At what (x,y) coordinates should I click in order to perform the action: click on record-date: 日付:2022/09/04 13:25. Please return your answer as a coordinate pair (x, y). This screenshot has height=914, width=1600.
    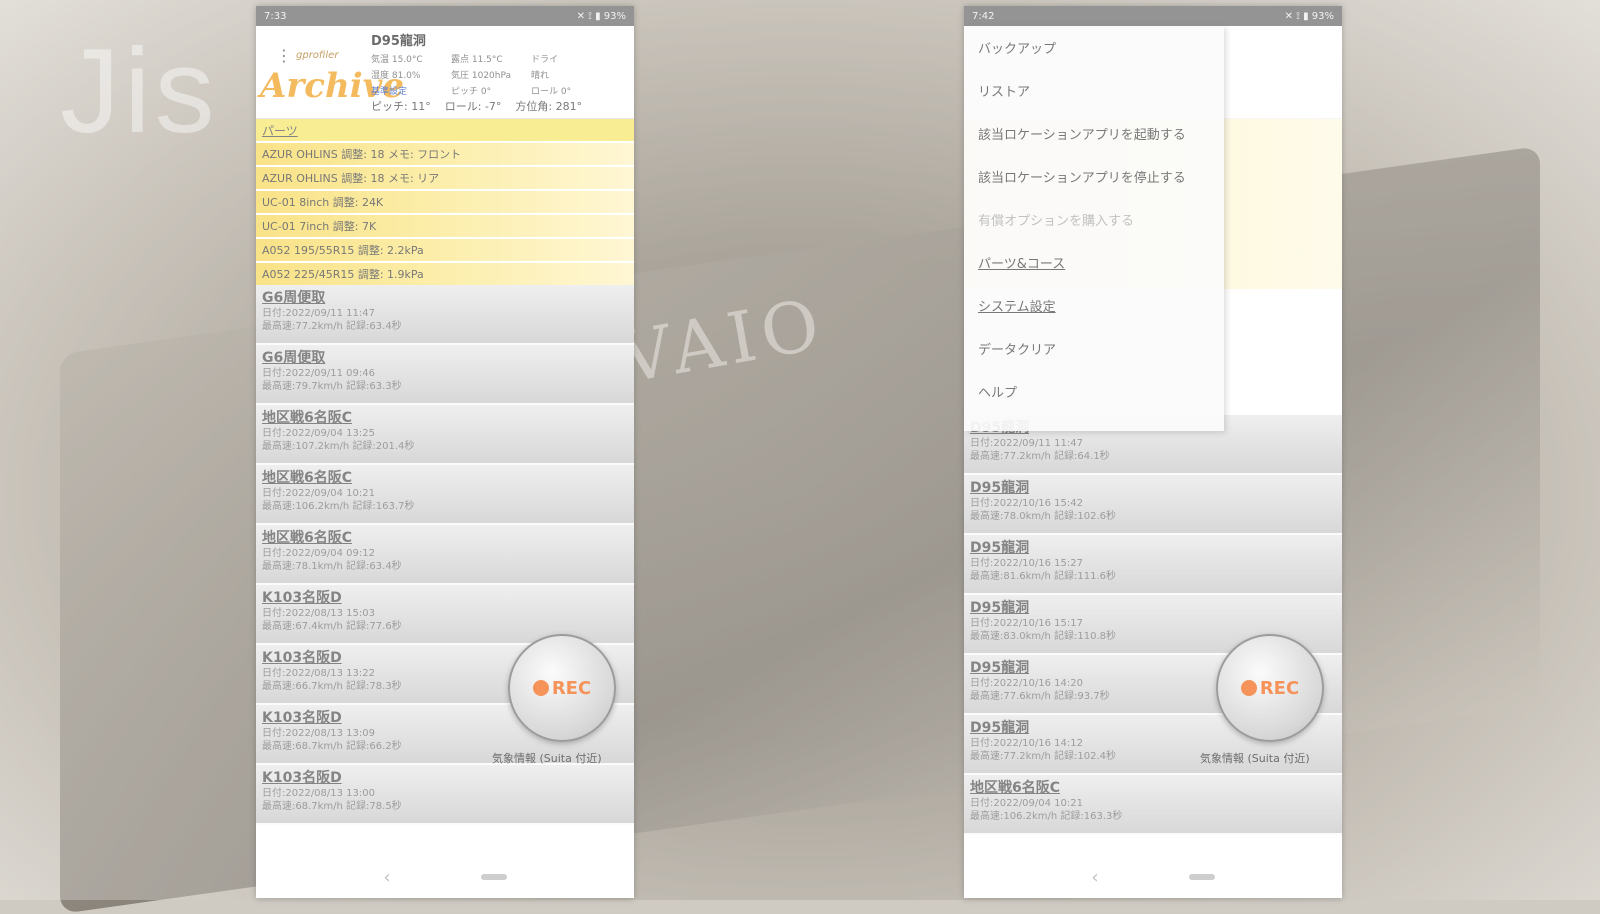
    Looking at the image, I should click on (319, 433).